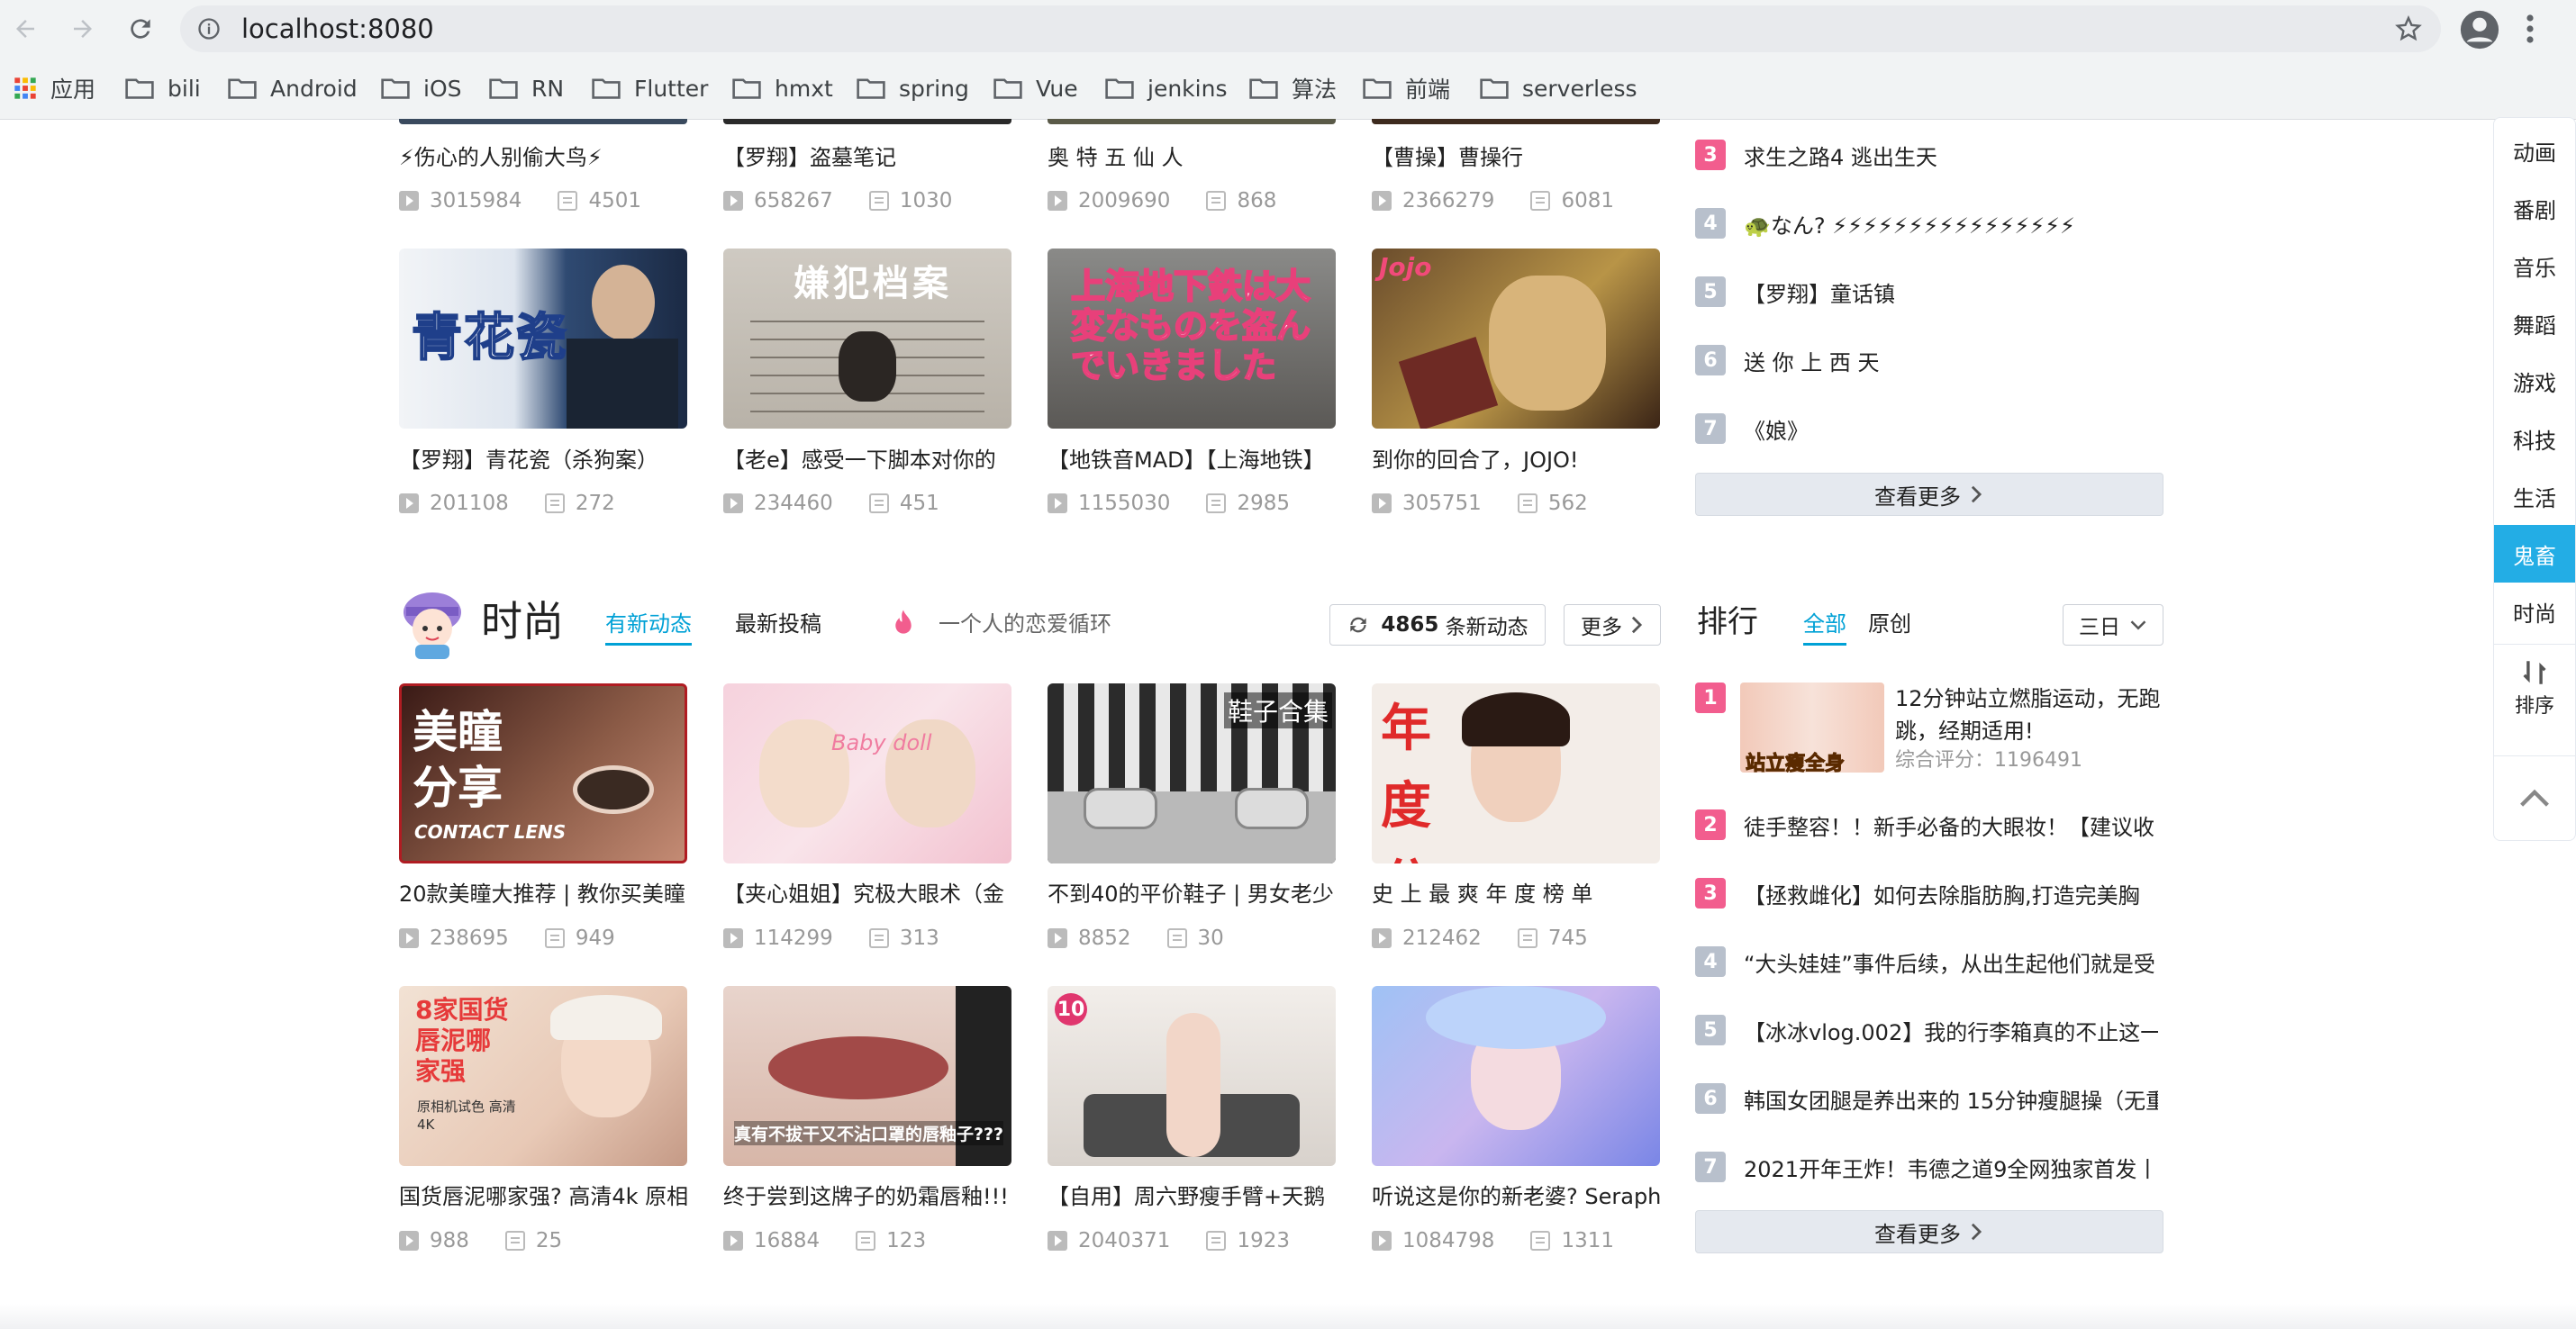 The image size is (2576, 1329). What do you see at coordinates (1196, 460) in the screenshot?
I see `video-title: 【地铁音MAD】【上海地铁】` at bounding box center [1196, 460].